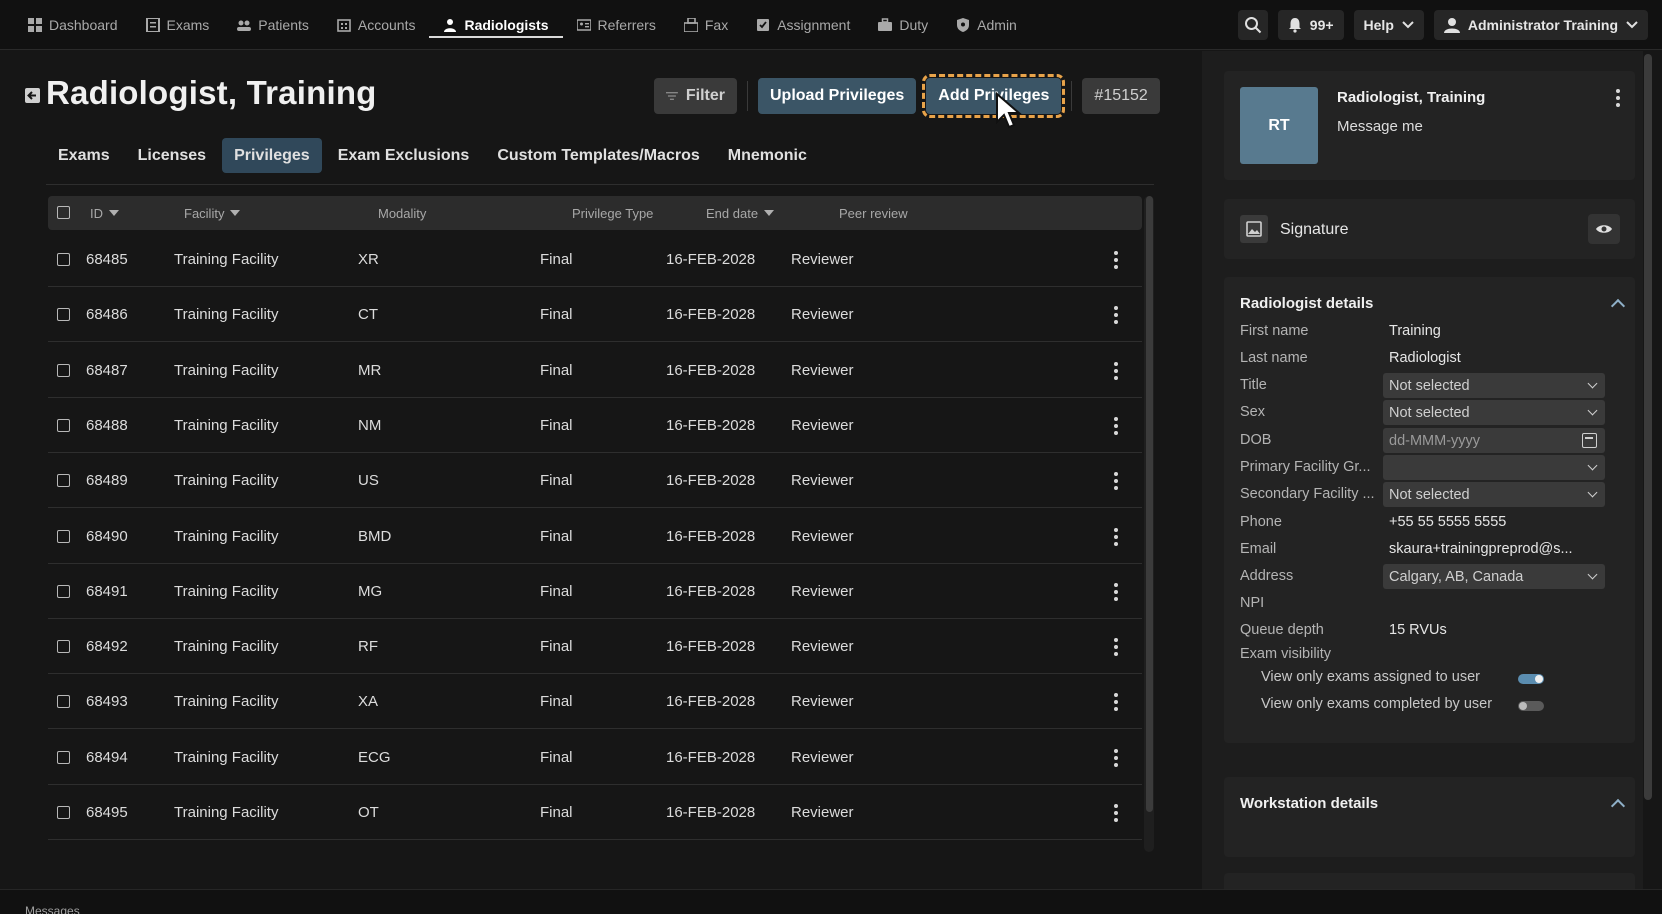 The image size is (1662, 914). What do you see at coordinates (598, 155) in the screenshot?
I see `tab-custom-templates: Custom Templates/Macros` at bounding box center [598, 155].